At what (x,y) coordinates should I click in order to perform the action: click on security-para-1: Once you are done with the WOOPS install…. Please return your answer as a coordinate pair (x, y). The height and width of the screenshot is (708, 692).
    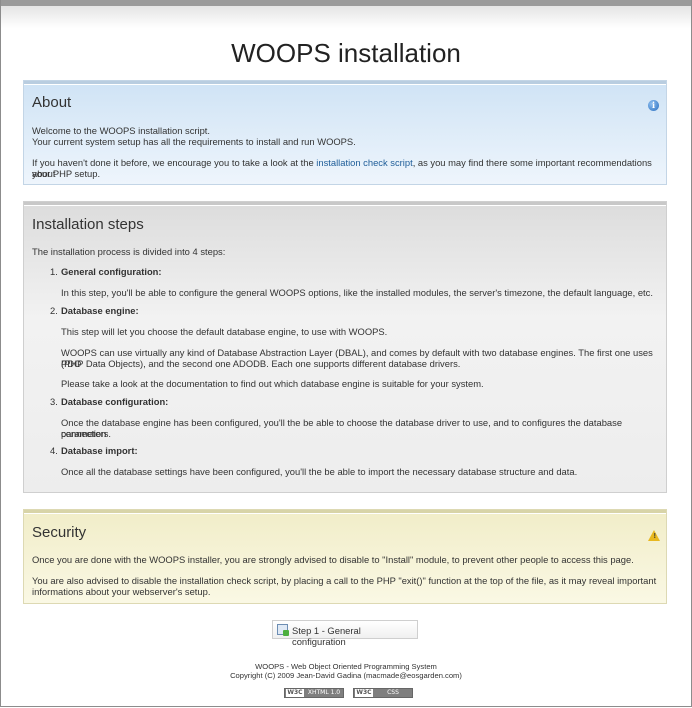
    Looking at the image, I should click on (333, 559).